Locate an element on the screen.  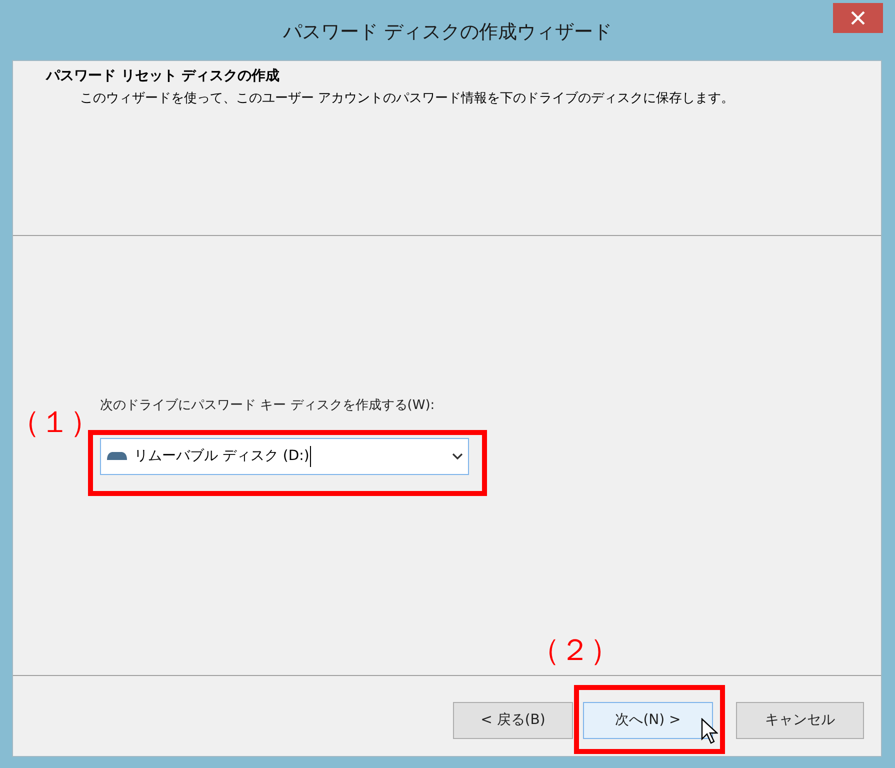
cursor-icon is located at coordinates (709, 731).